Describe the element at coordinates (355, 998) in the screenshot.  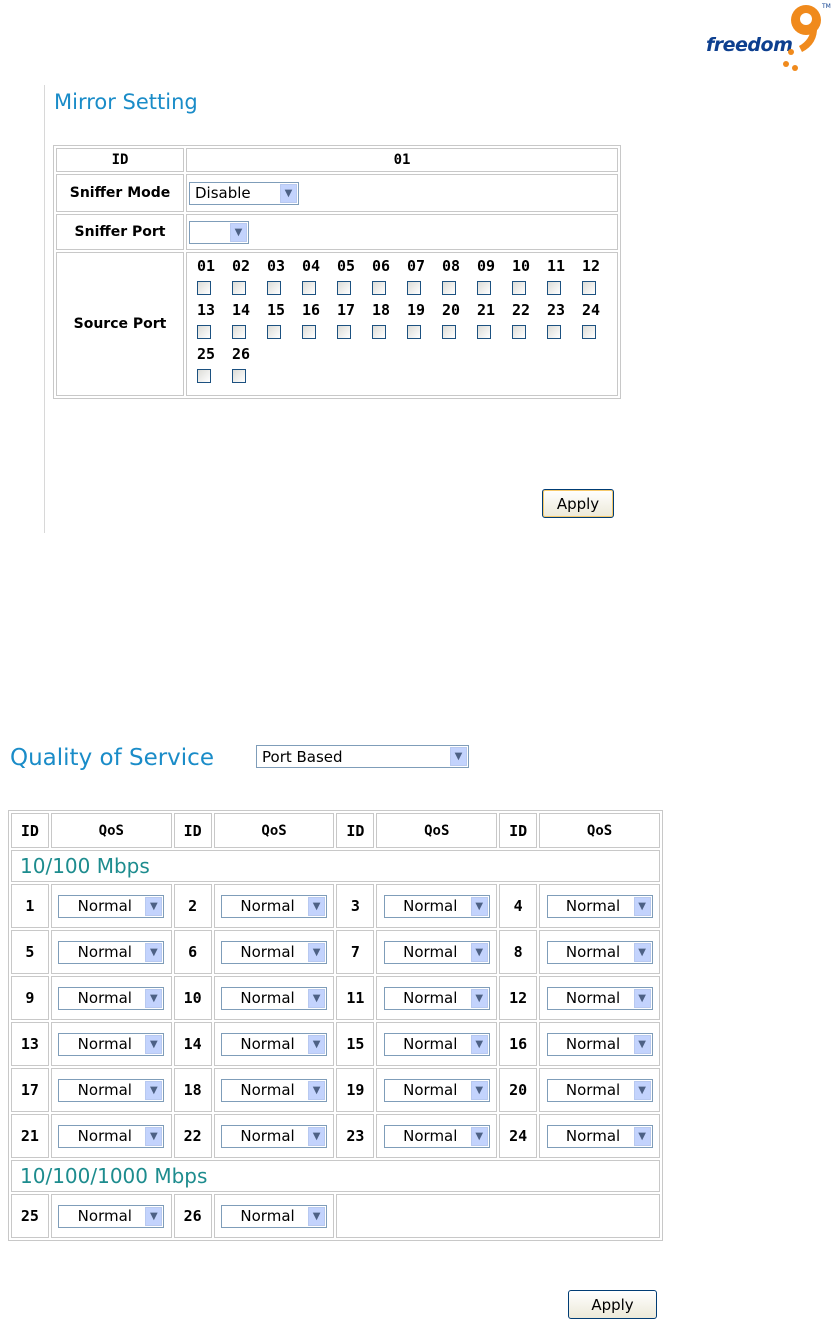
I see `port-id: 11` at that location.